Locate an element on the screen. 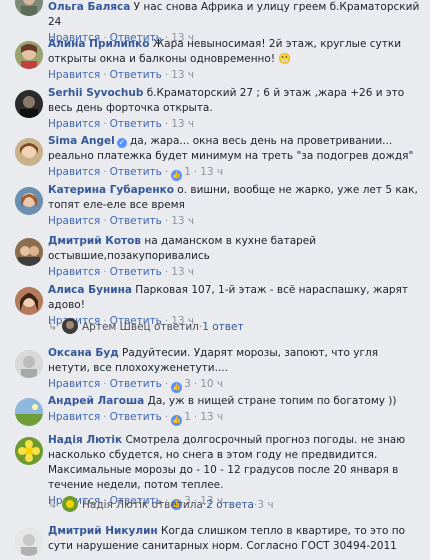  comment-author: Дмитрий Никулин is located at coordinates (103, 531).